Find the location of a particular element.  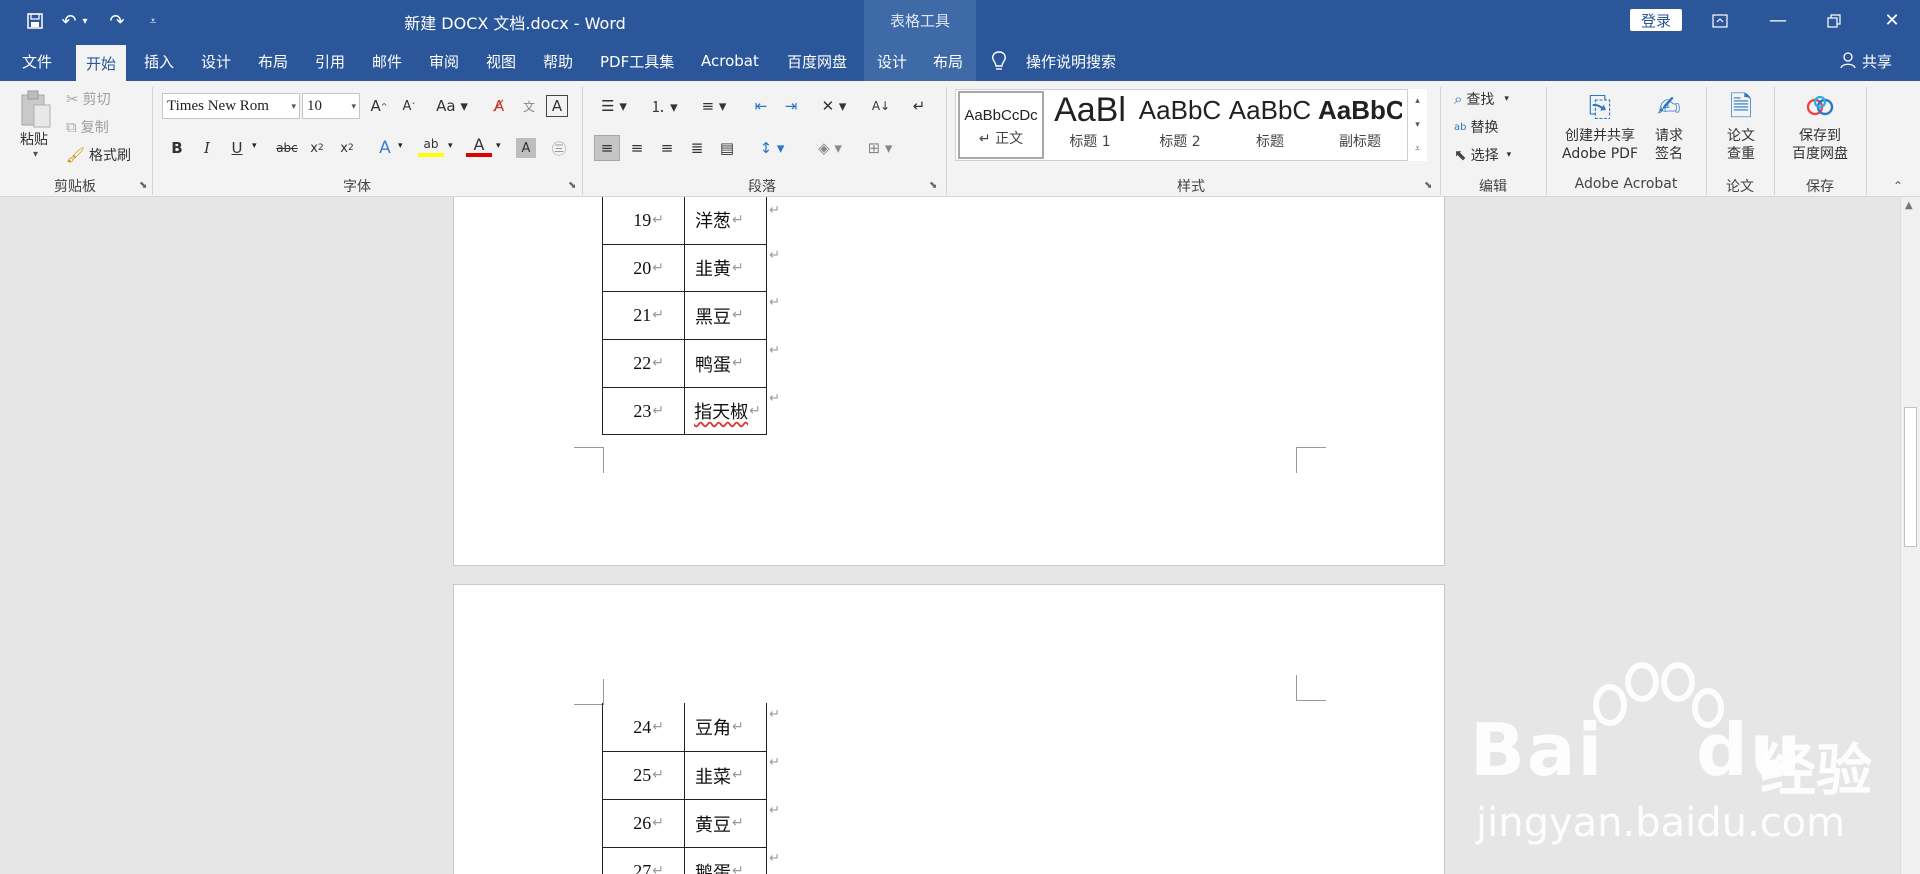

enclose-characters-icon: ㊂ is located at coordinates (559, 148).